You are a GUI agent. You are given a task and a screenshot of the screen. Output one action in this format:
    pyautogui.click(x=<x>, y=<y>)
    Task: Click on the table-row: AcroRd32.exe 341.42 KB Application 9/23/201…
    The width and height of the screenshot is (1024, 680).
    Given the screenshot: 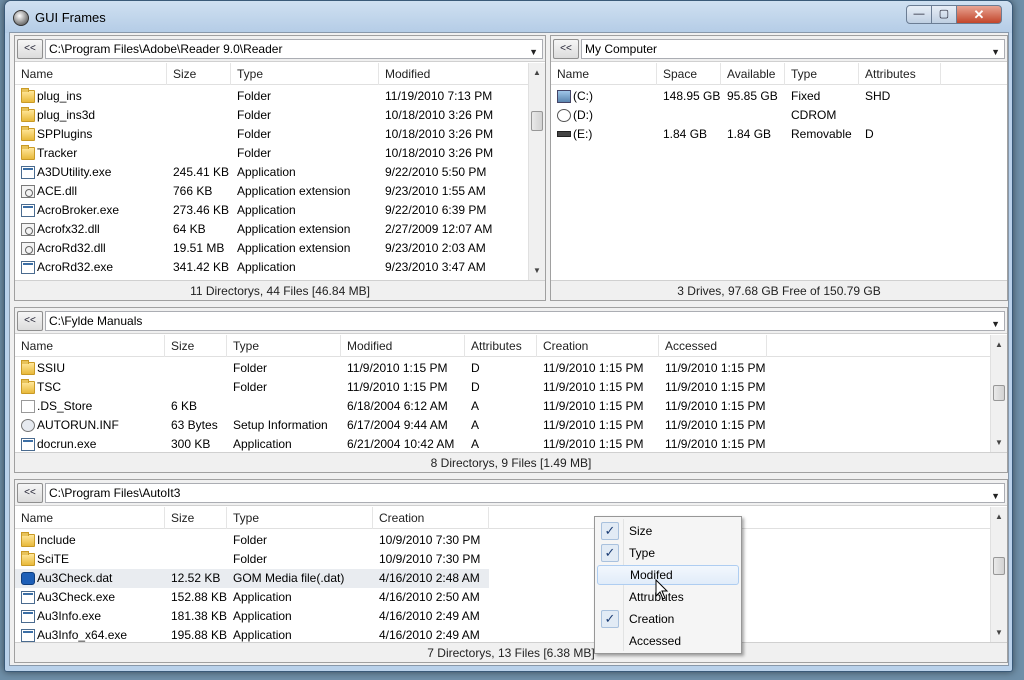 What is the action you would take?
    pyautogui.click(x=272, y=267)
    